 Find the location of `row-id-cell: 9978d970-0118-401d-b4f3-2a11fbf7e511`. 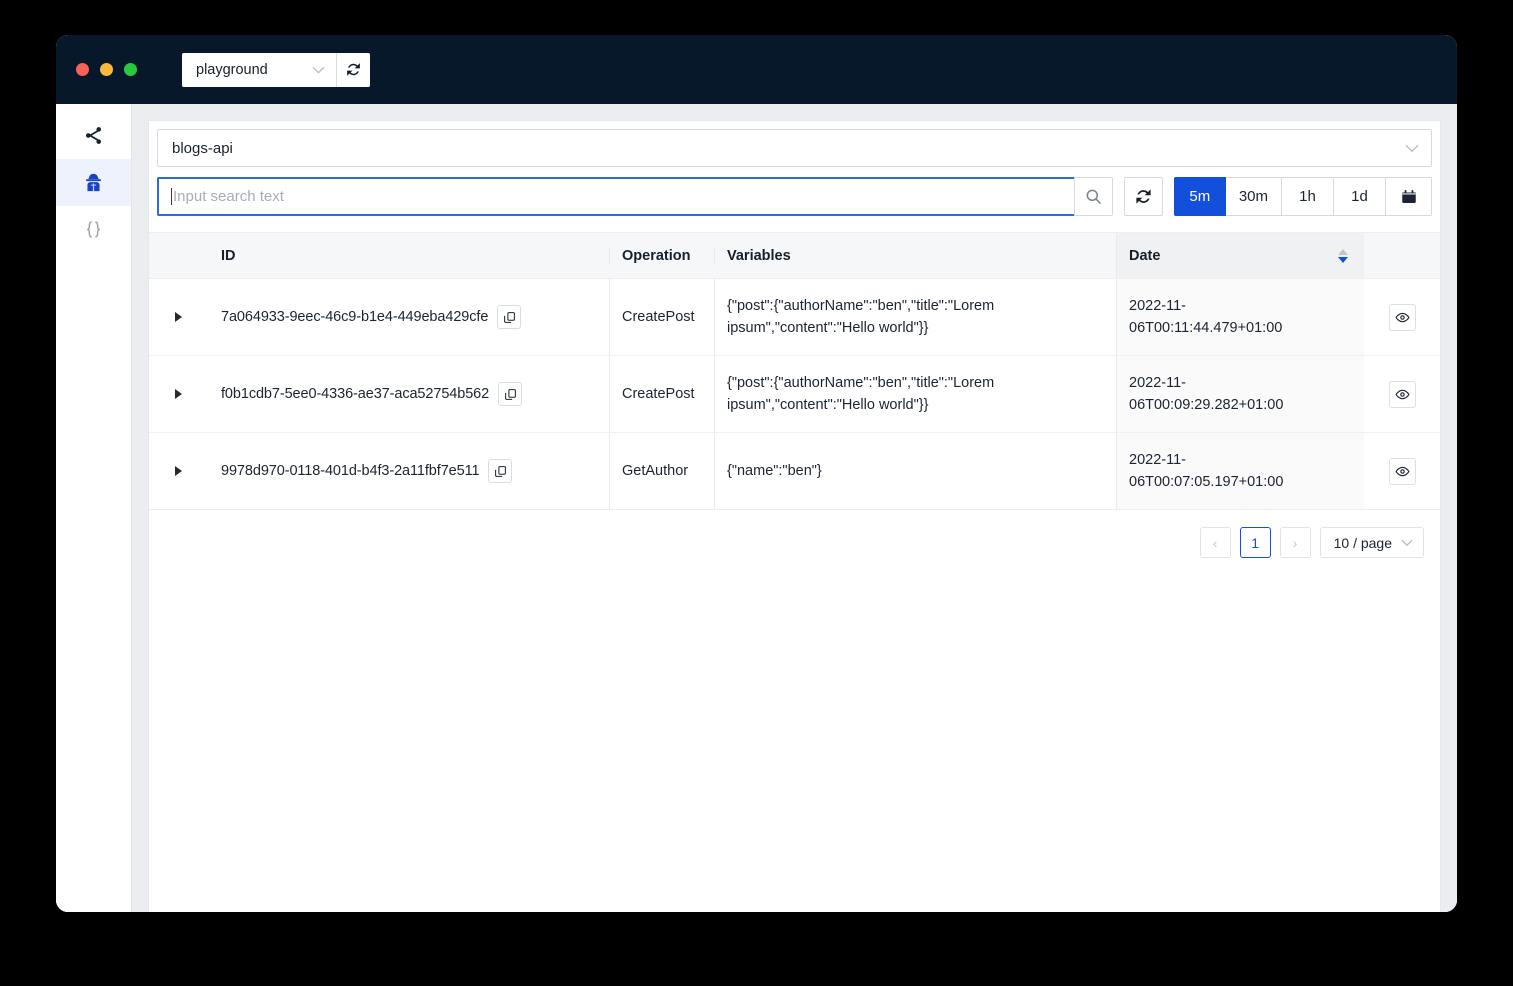

row-id-cell: 9978d970-0118-401d-b4f3-2a11fbf7e511 is located at coordinates (415, 471).